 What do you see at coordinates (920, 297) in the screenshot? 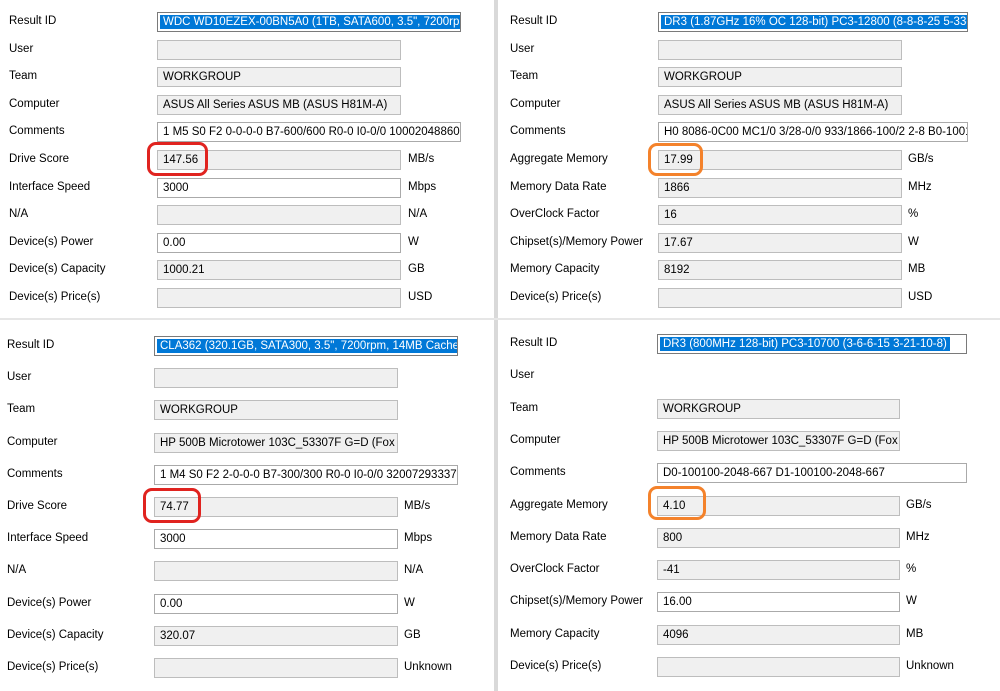
I see `field-unit: USD` at bounding box center [920, 297].